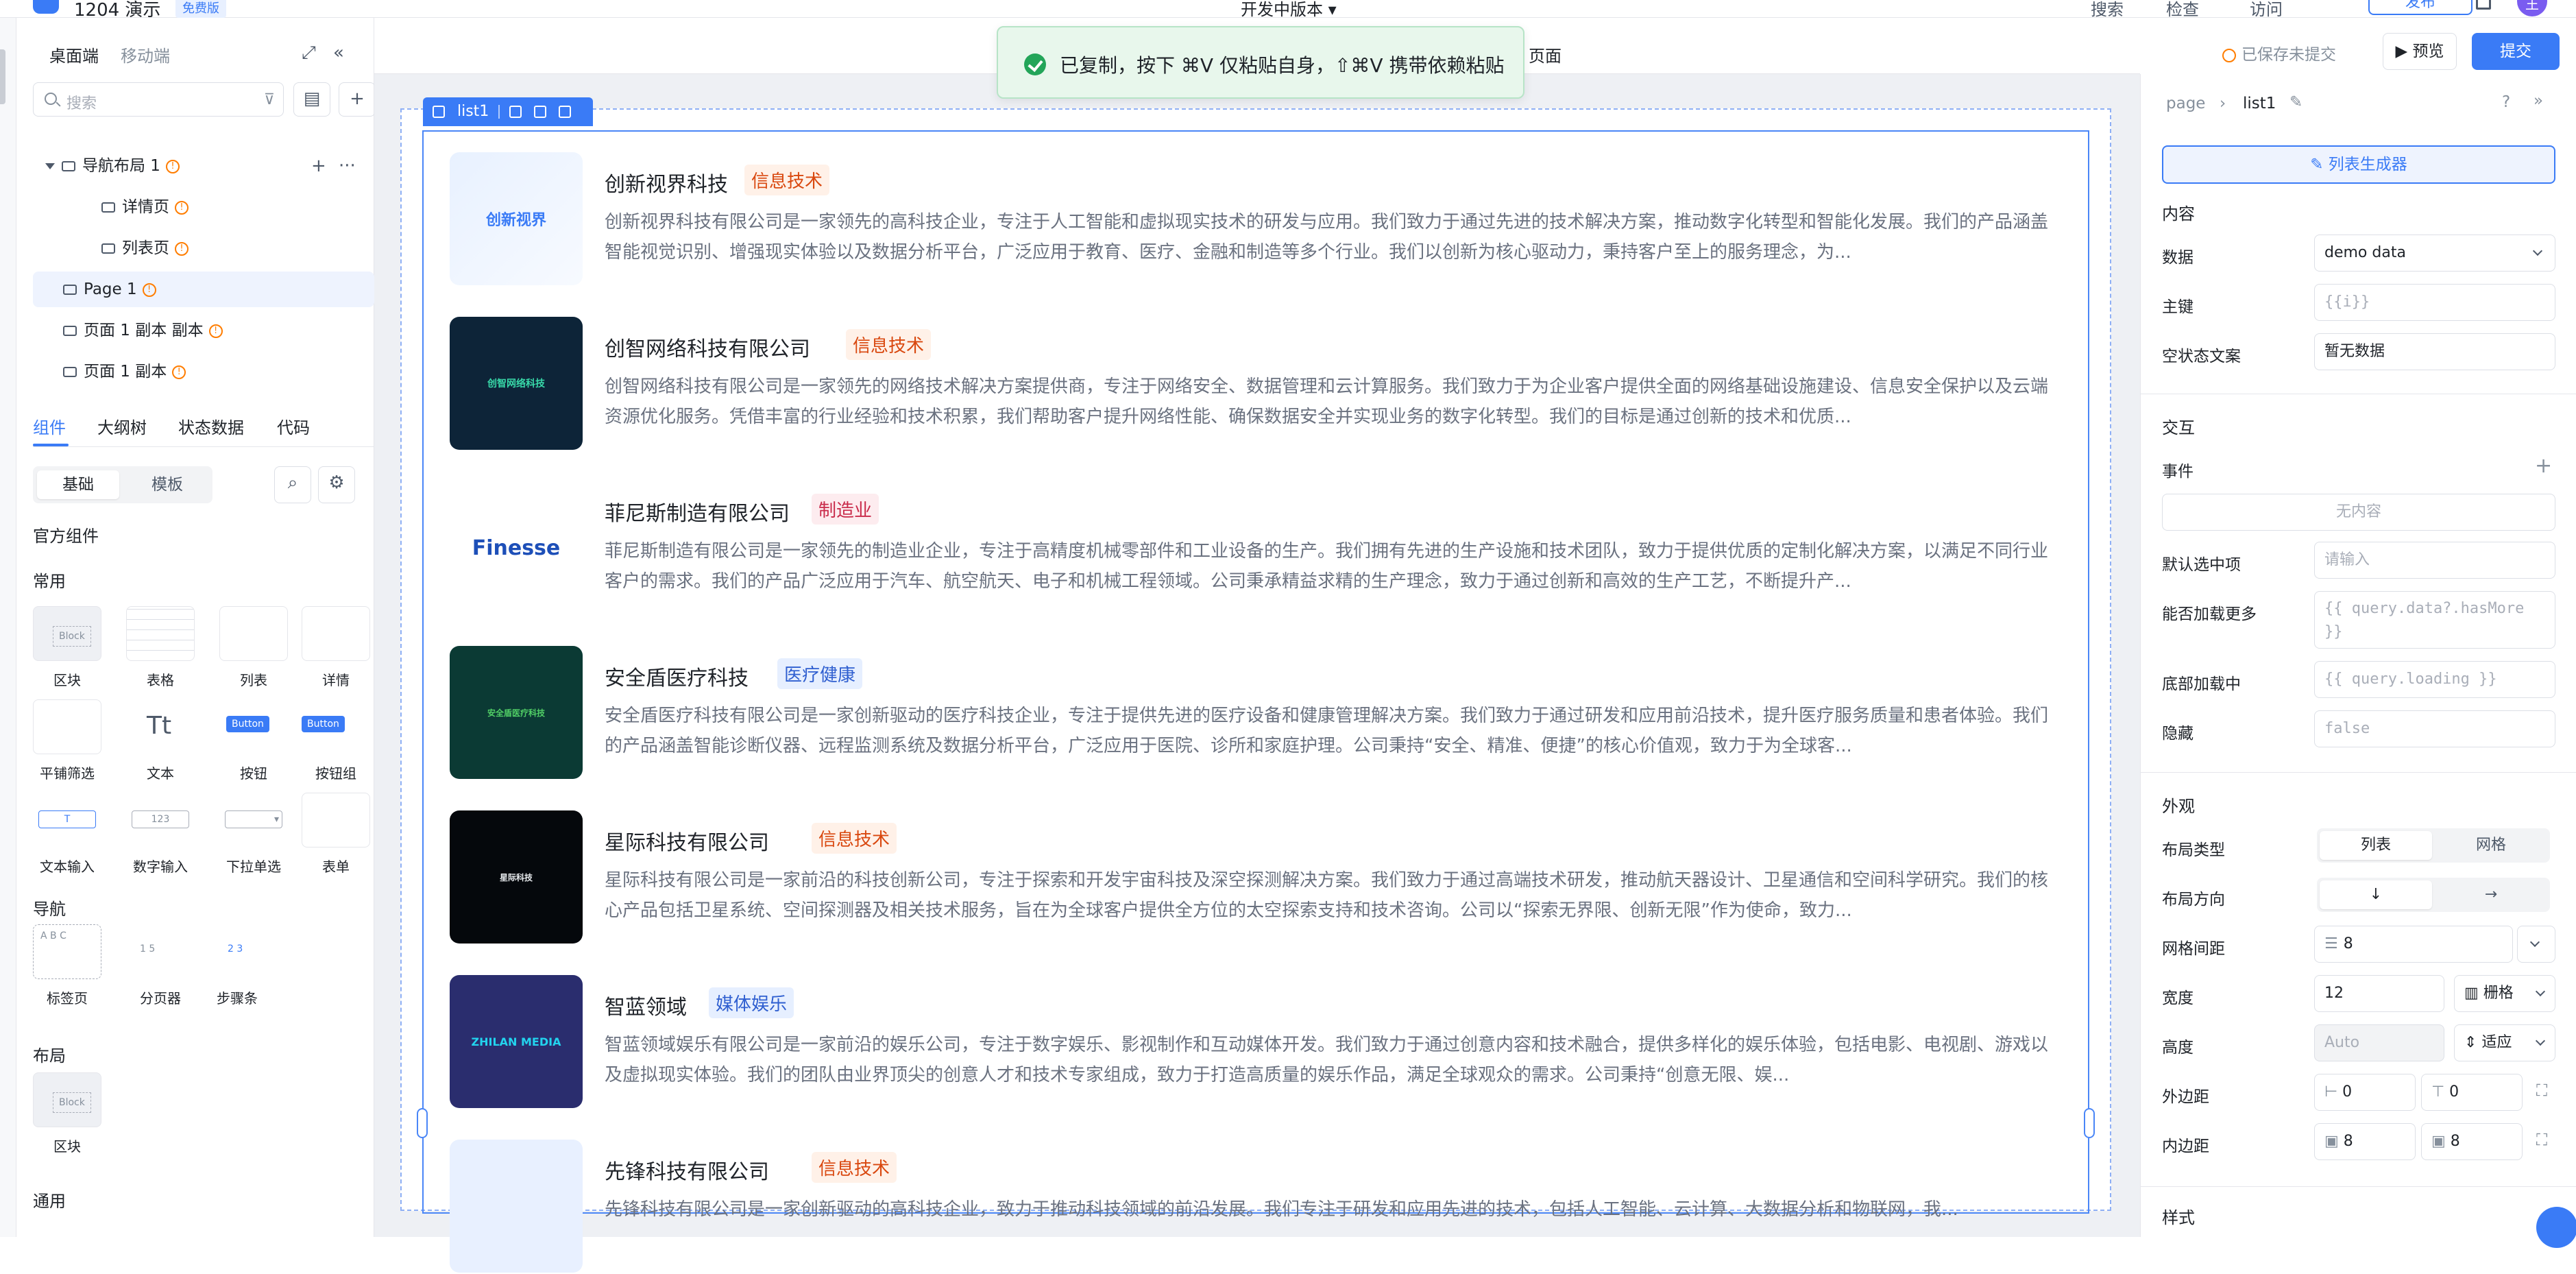 The width and height of the screenshot is (2576, 1274). What do you see at coordinates (269, 99) in the screenshot?
I see `filter-icon: ⊽` at bounding box center [269, 99].